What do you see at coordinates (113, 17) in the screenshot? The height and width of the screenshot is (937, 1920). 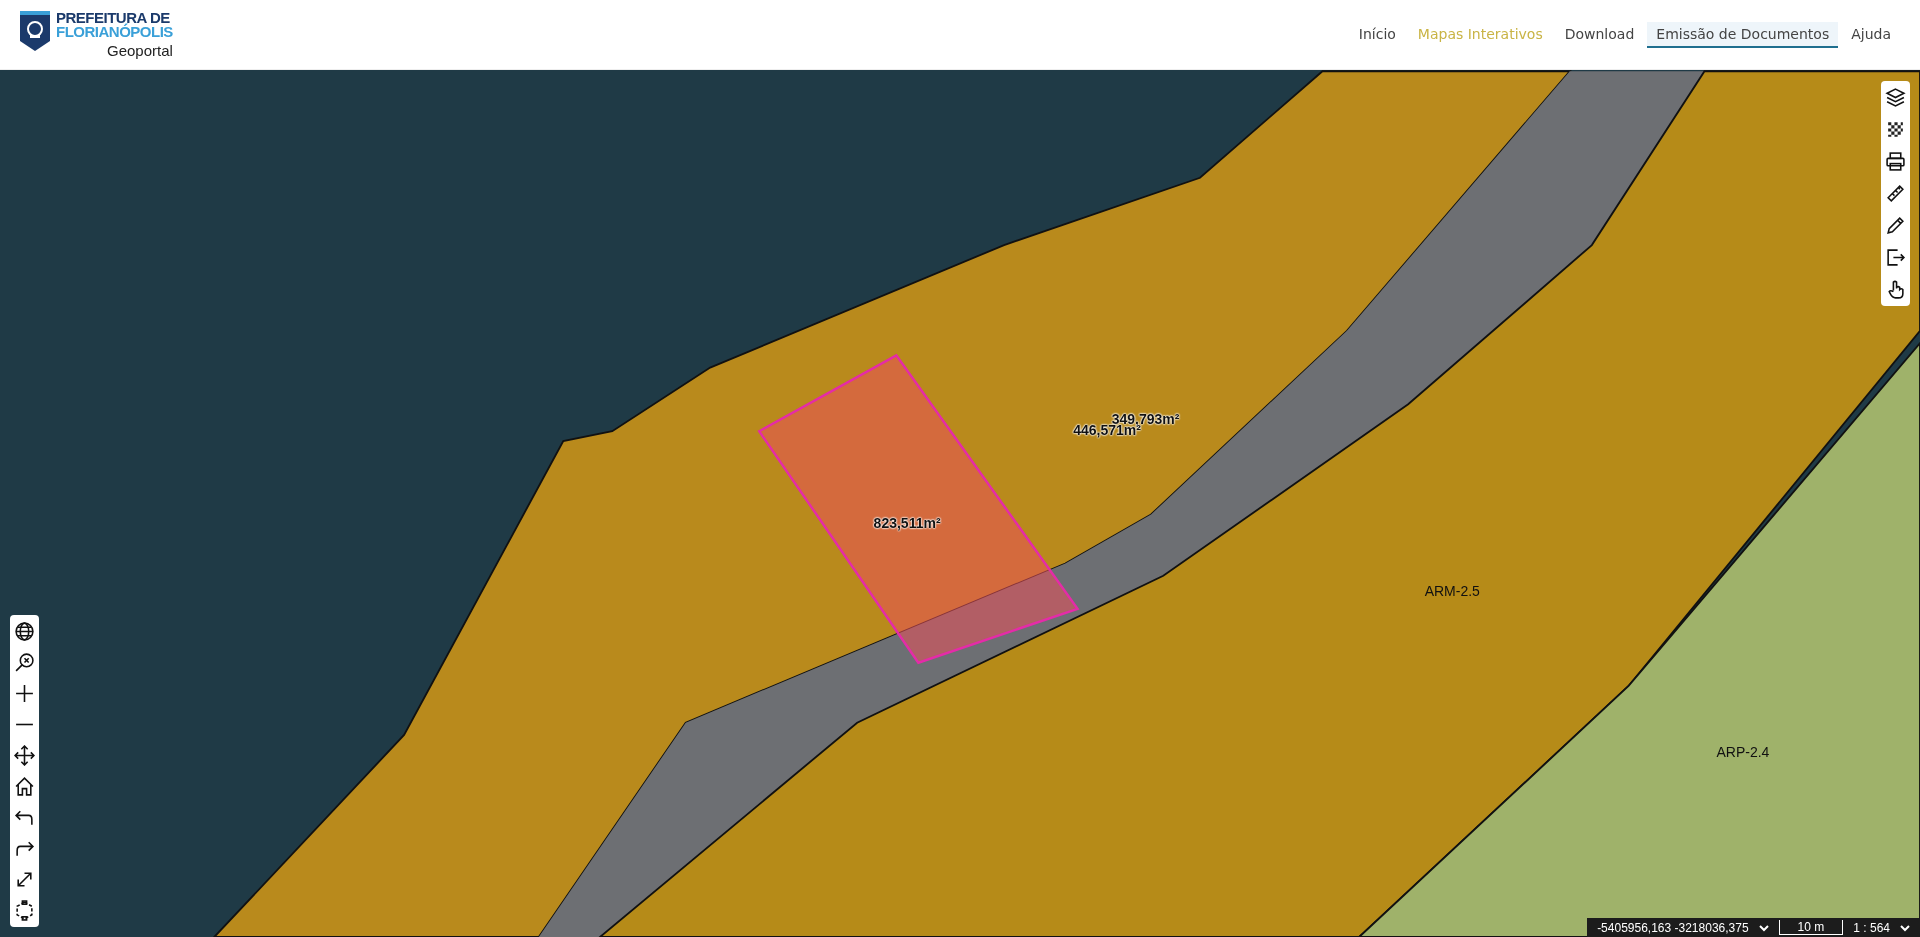 I see `logo-title: PREFEITURA DE` at bounding box center [113, 17].